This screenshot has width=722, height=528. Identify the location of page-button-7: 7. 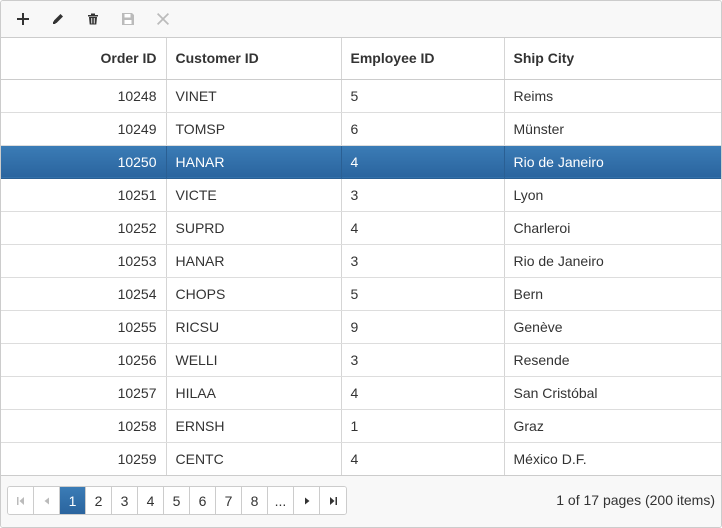
(229, 500).